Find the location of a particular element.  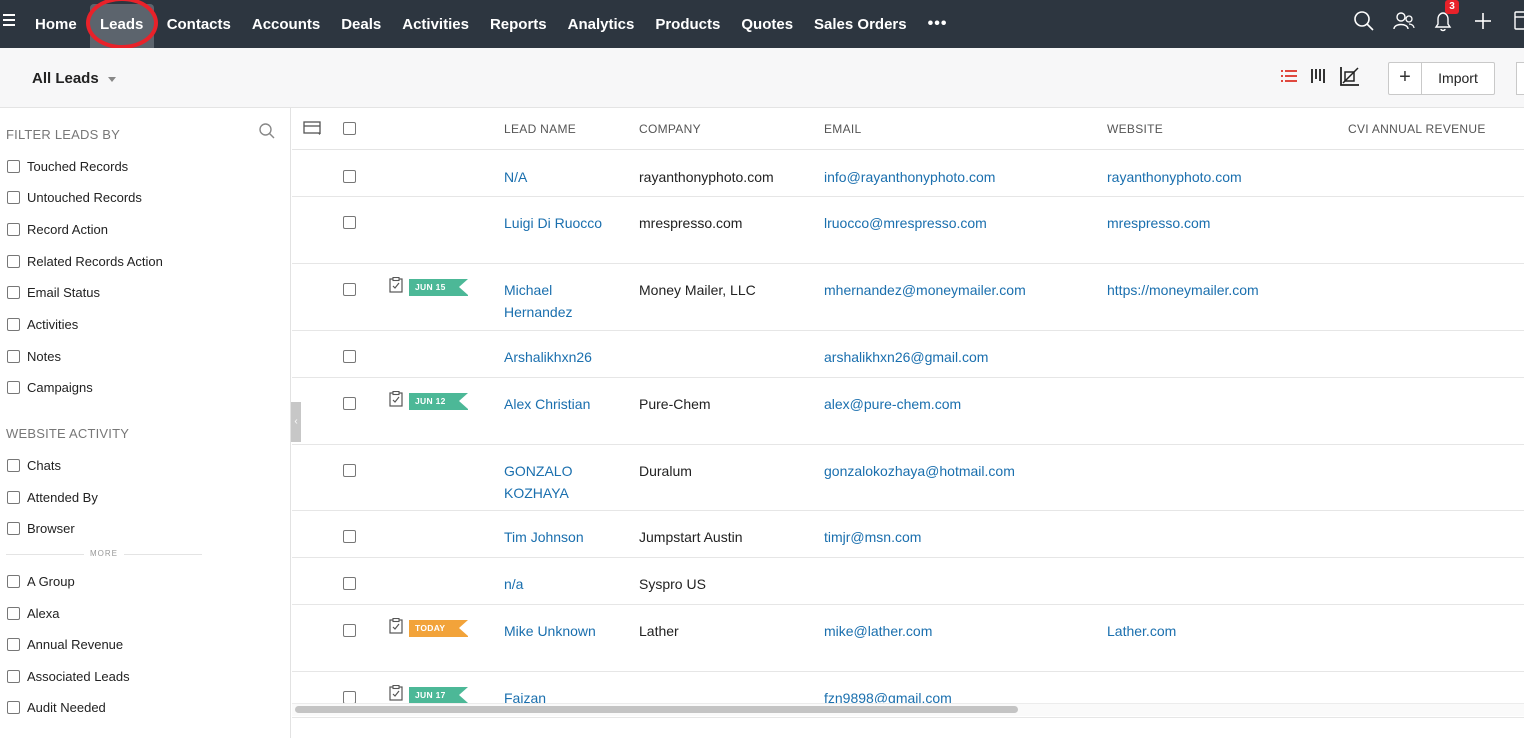

filter-related-records-action: Related Records Action is located at coordinates (85, 261).